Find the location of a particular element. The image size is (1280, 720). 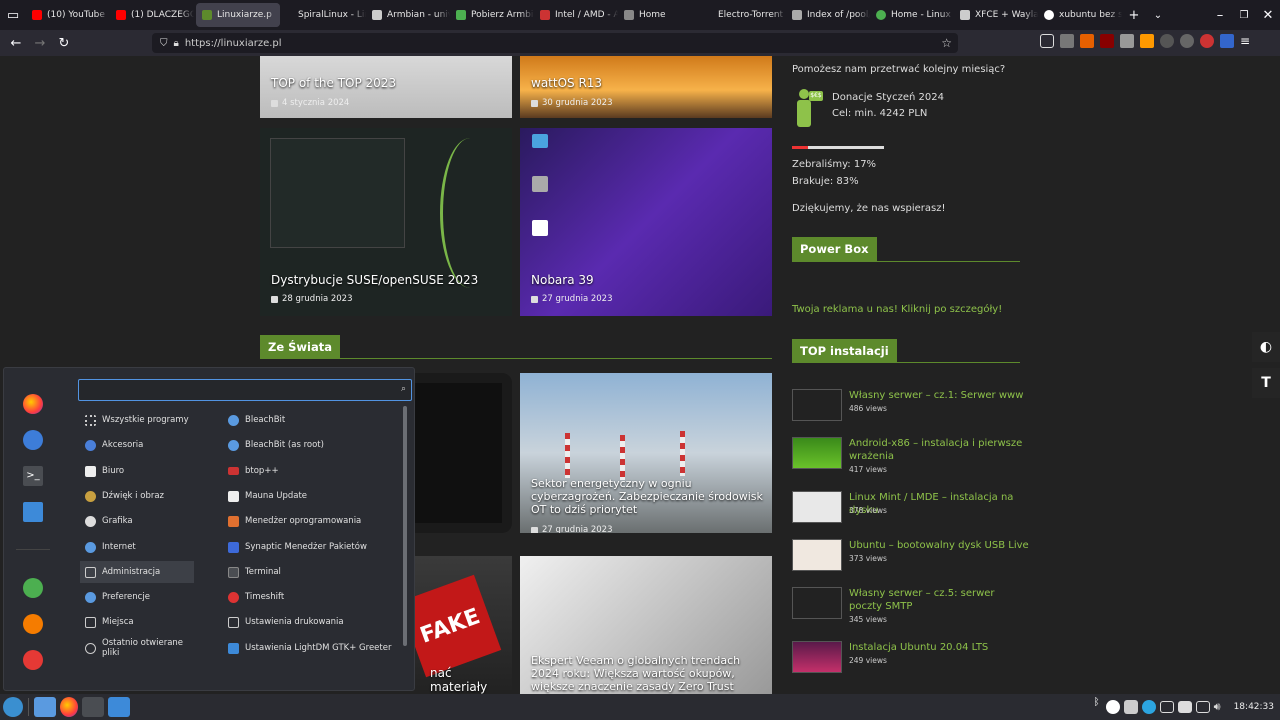

app-bleachbit: BleachBit is located at coordinates (313, 420).